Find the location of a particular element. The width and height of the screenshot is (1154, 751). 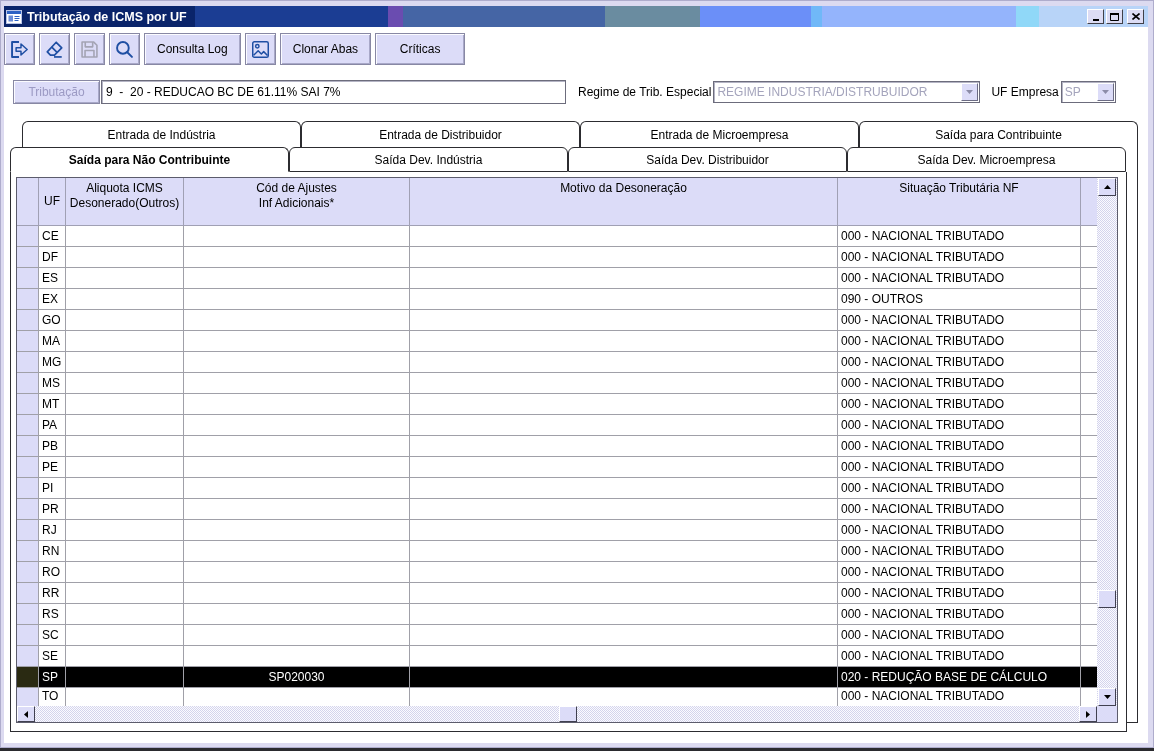

scrollbar-corner is located at coordinates (1107, 714).